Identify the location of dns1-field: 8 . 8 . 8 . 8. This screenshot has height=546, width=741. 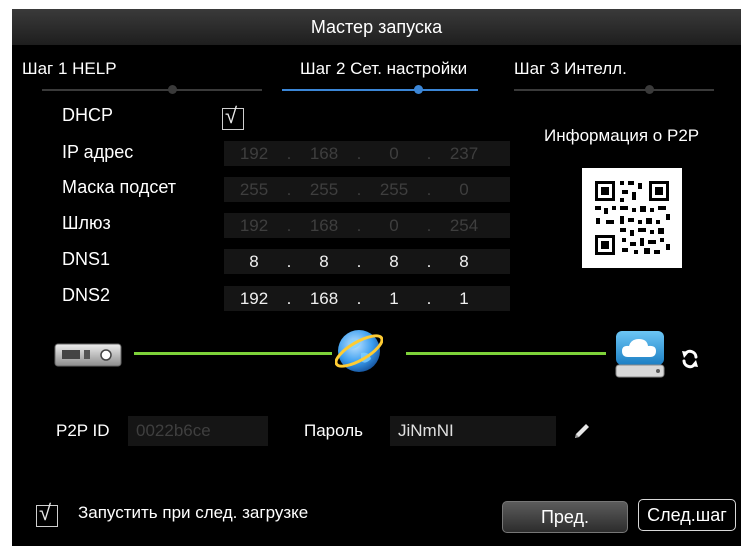
(367, 261).